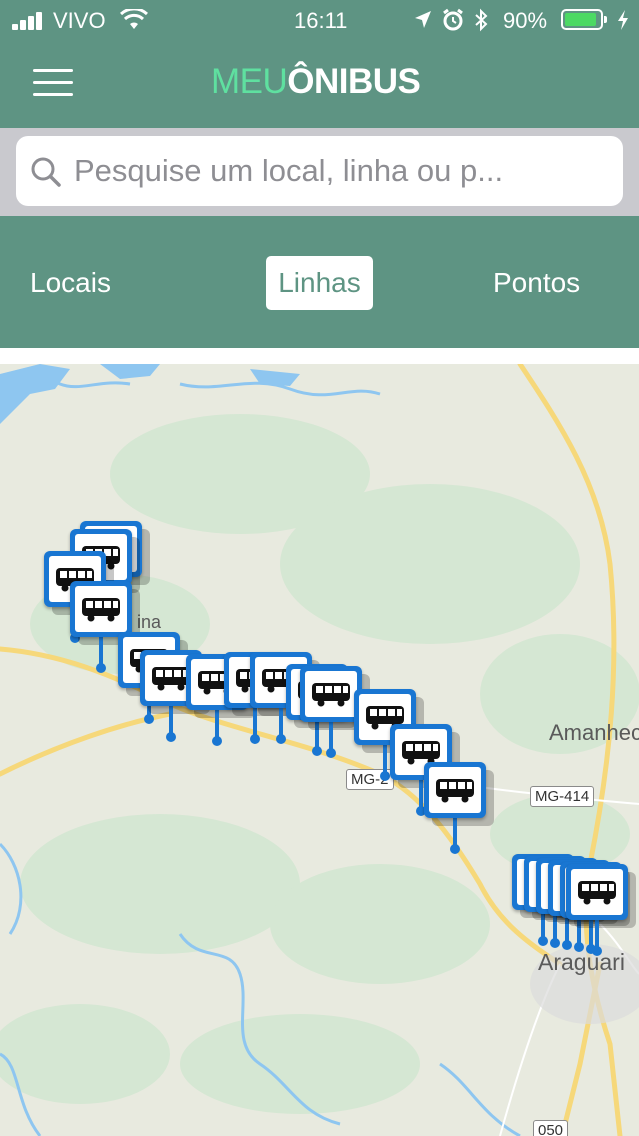 This screenshot has width=639, height=1136. Describe the element at coordinates (319, 356) in the screenshot. I see `tabs-spacer` at that location.